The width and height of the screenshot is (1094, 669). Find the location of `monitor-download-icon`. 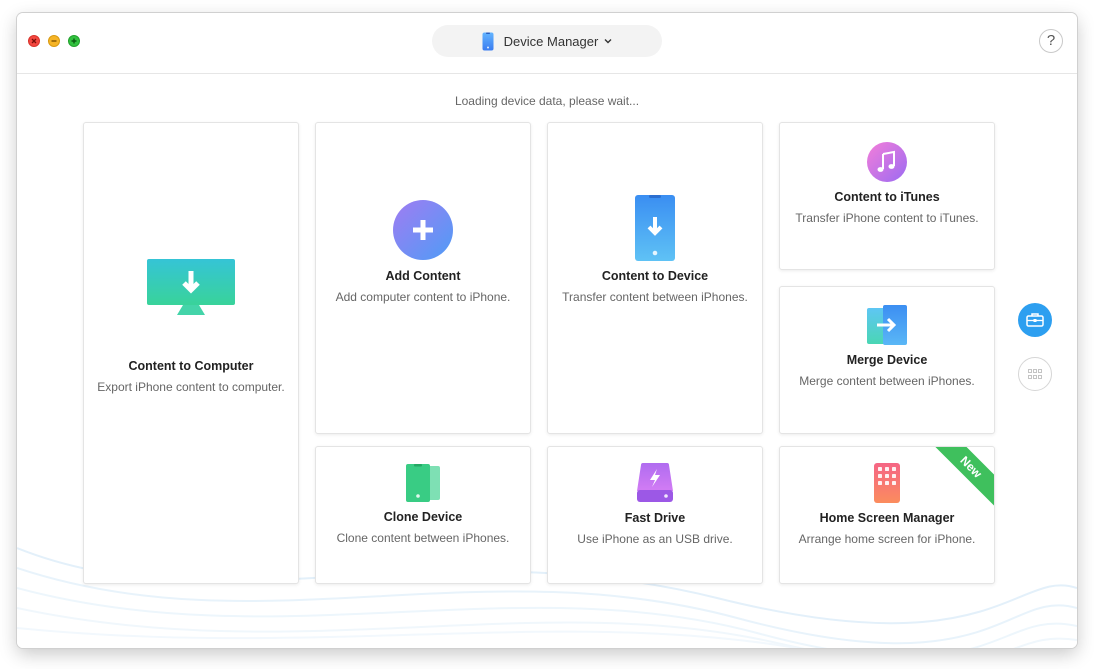

monitor-download-icon is located at coordinates (191, 287).